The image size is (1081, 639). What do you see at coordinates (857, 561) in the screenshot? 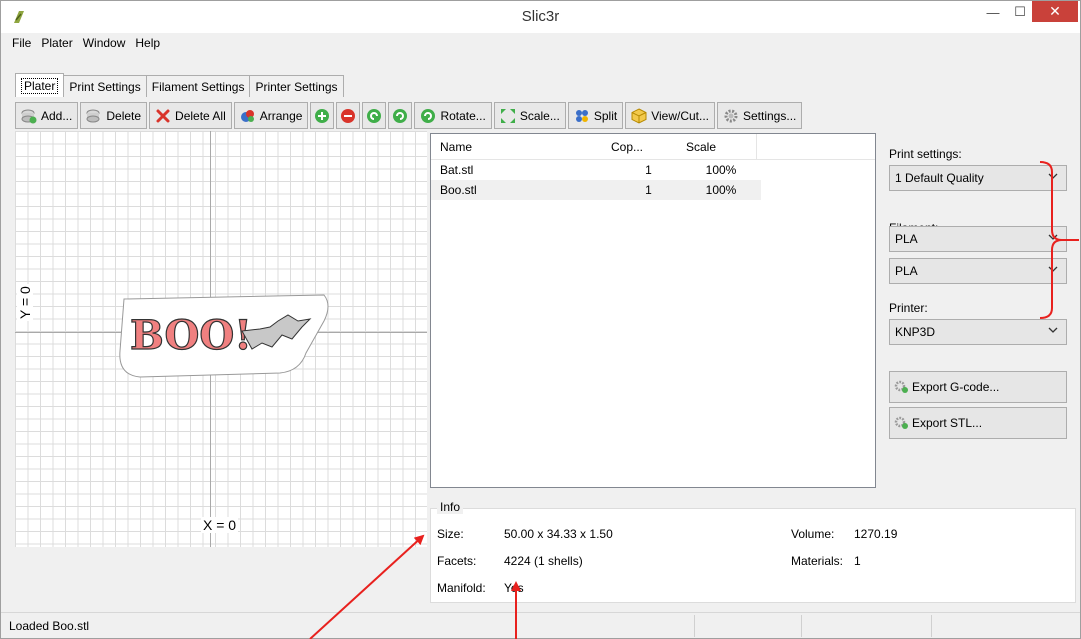
I see `info-materials-value: 1` at bounding box center [857, 561].